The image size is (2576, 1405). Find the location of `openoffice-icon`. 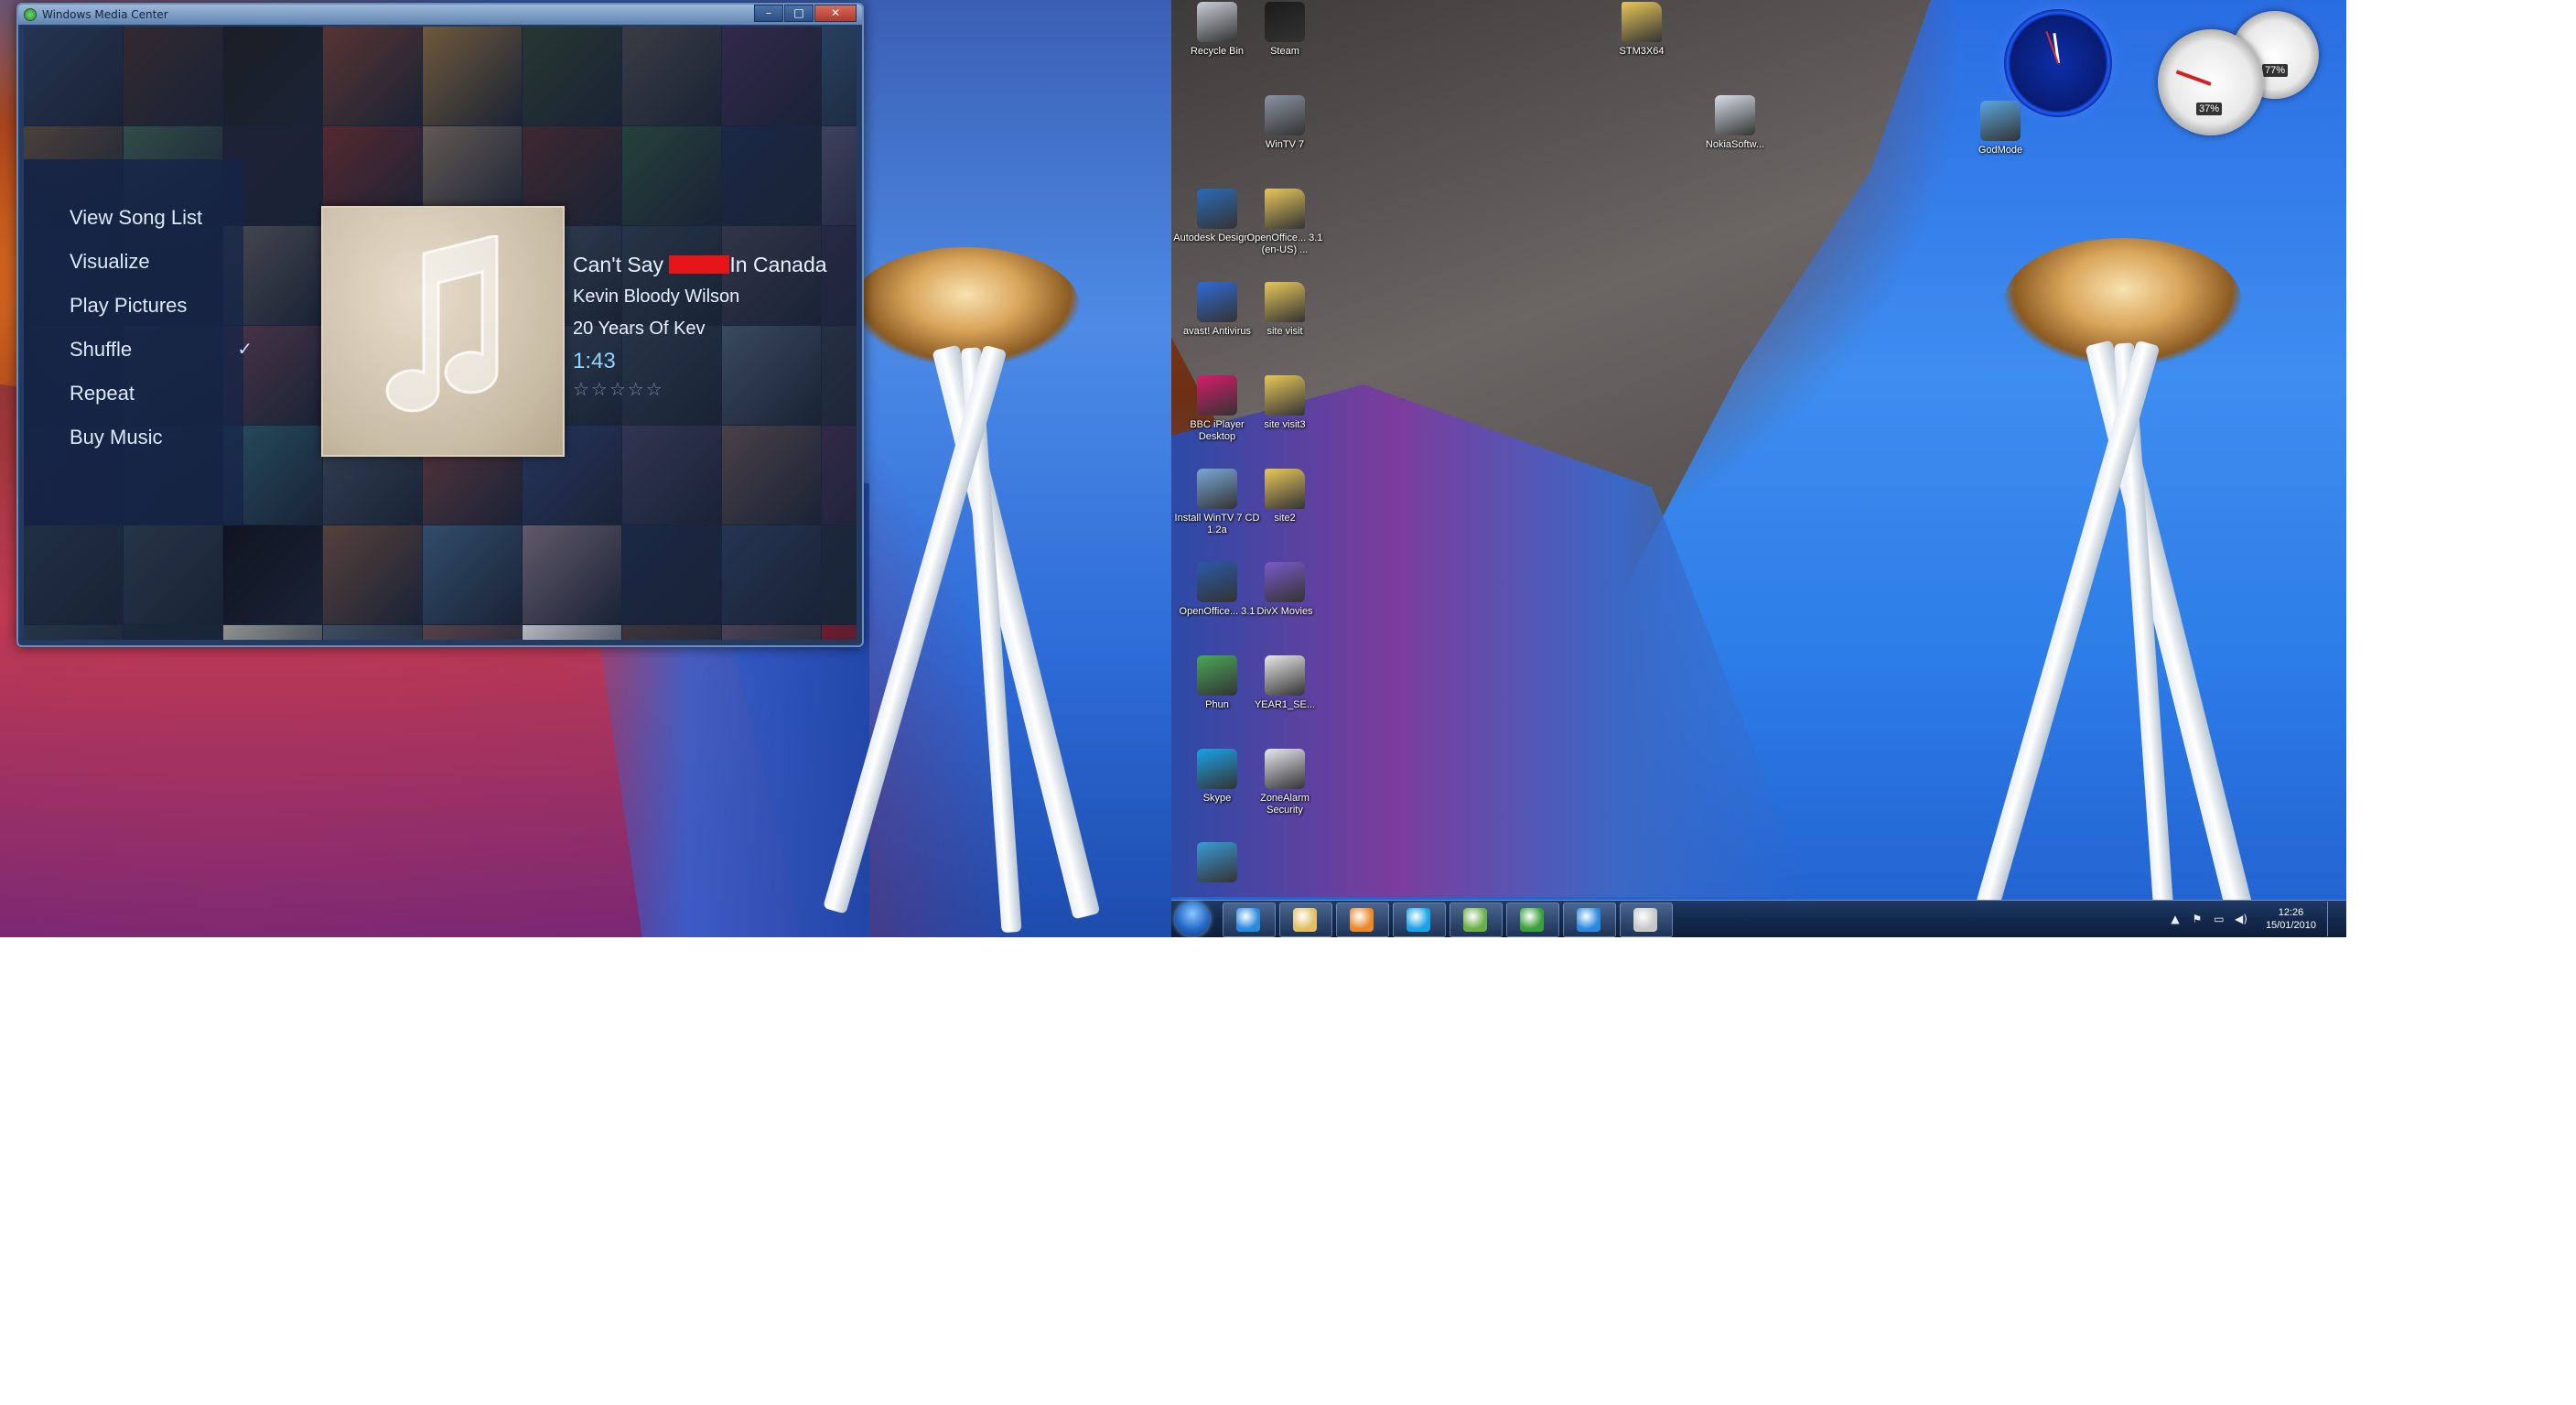

openoffice-icon is located at coordinates (1217, 582).